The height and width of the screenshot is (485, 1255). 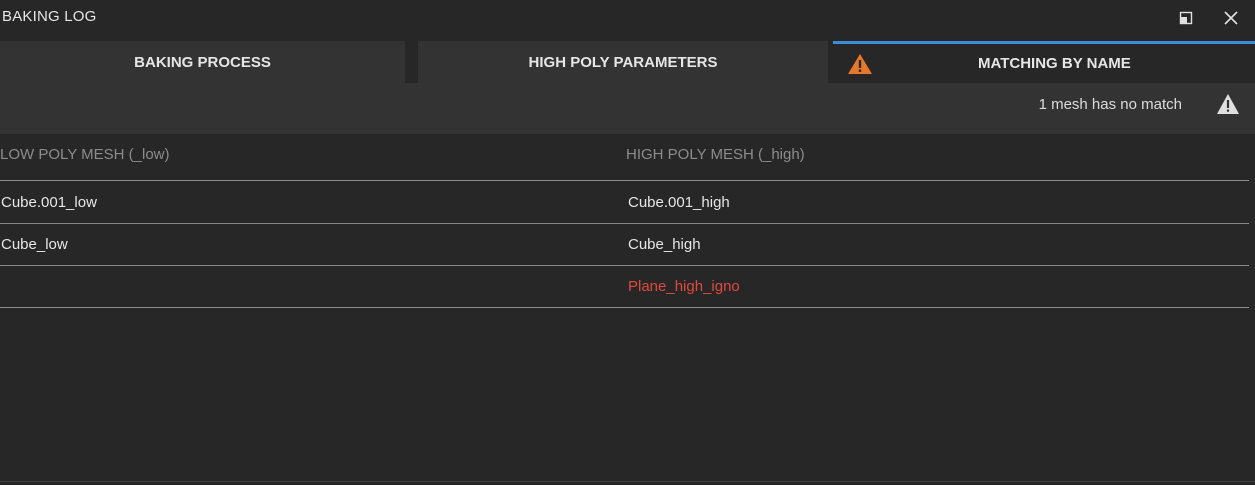 I want to click on status-bar: 1 mesh has no match, so click(x=627, y=108).